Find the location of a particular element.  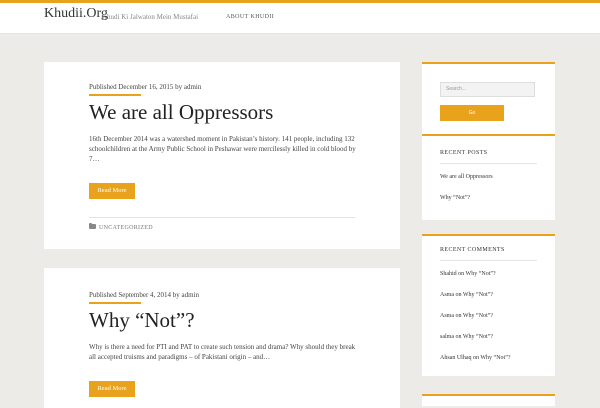

search-widget: Search... Go is located at coordinates (488, 99).